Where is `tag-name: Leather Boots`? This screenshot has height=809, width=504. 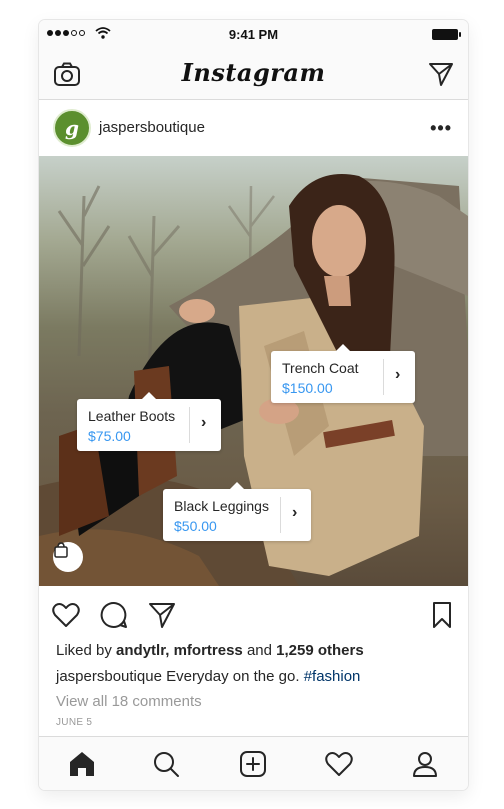
tag-name: Leather Boots is located at coordinates (132, 416).